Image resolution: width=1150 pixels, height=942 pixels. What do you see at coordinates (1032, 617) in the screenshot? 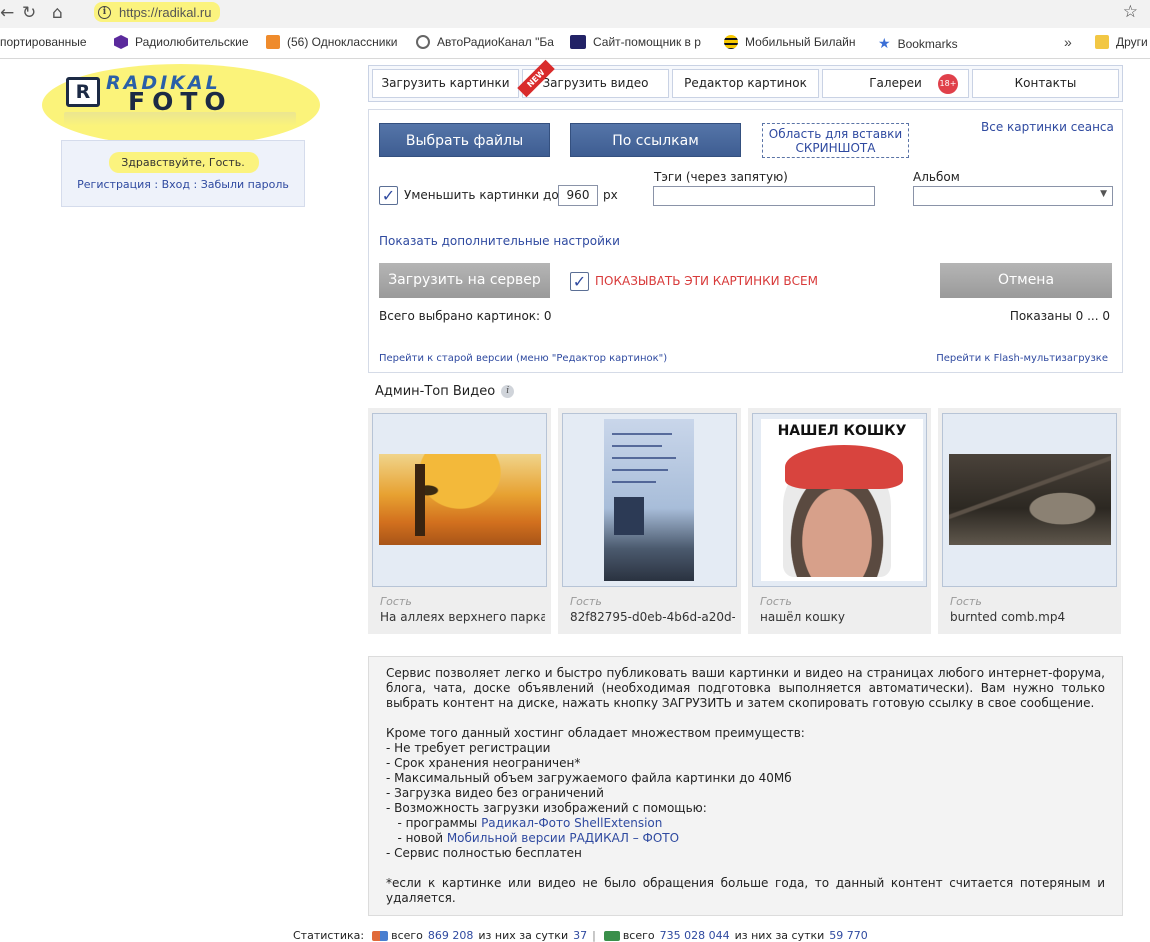
I see `card-title: burnted comb.mp4` at bounding box center [1032, 617].